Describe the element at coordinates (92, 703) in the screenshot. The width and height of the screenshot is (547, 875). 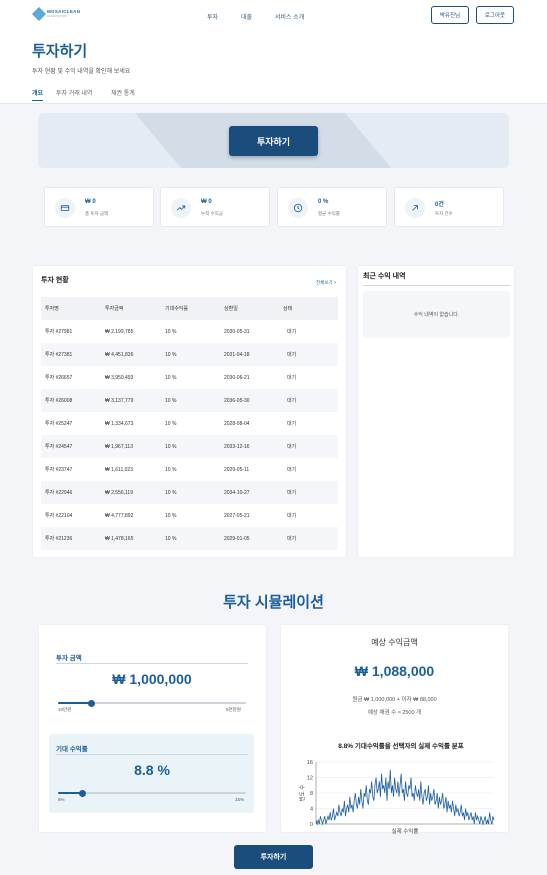
I see `amount-slider-thumb` at that location.